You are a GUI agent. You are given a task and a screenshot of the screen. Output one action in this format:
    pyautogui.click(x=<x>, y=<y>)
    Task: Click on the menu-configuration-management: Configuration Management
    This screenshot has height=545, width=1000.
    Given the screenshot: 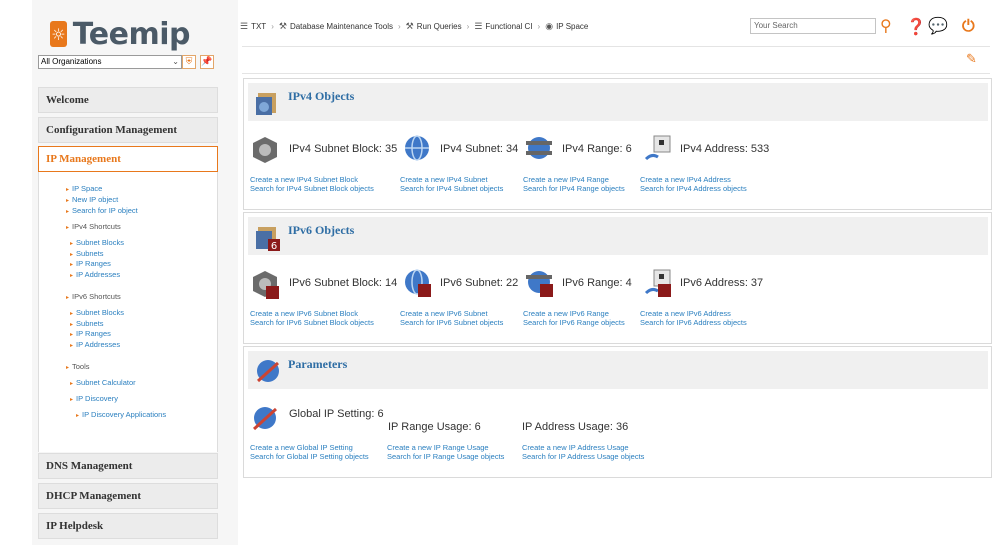 What is the action you would take?
    pyautogui.click(x=128, y=130)
    